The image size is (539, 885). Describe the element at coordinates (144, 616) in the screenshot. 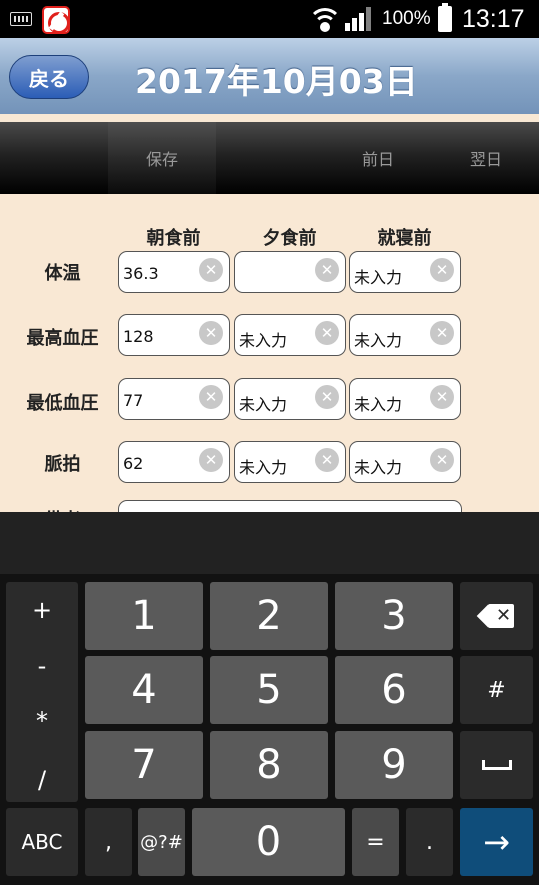

I see `key-1: 1` at that location.